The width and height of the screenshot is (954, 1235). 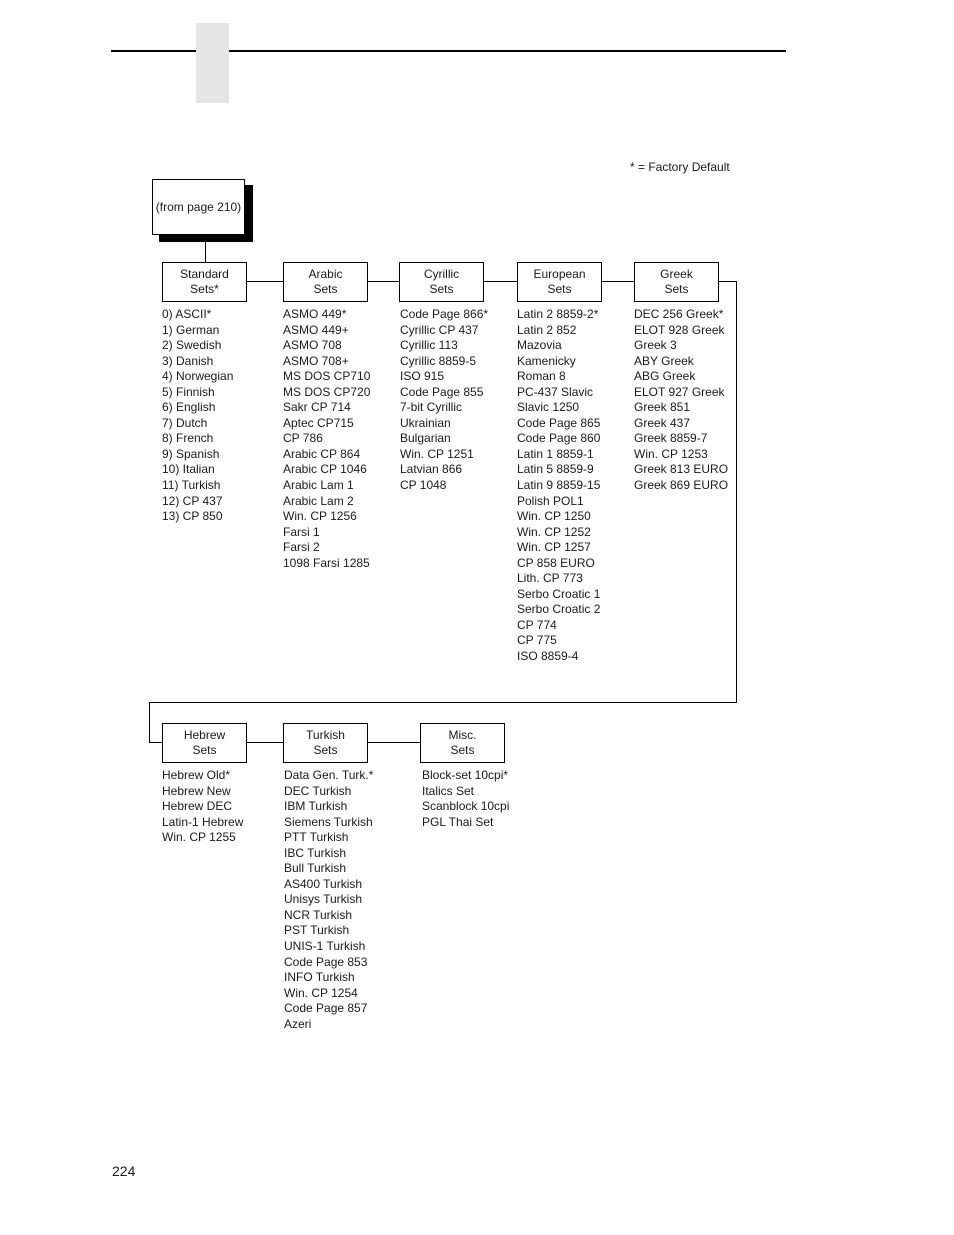 What do you see at coordinates (429, 345) in the screenshot?
I see `list-item: Cyrillic 113` at bounding box center [429, 345].